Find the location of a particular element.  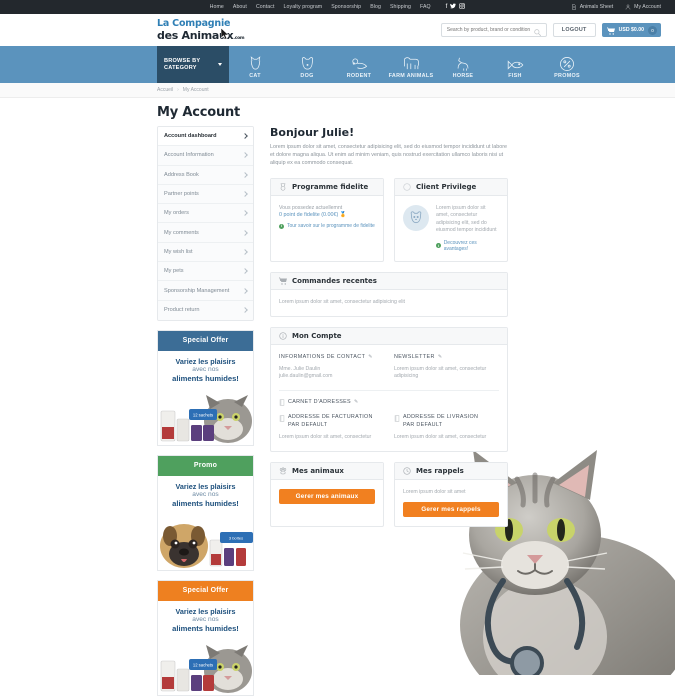

mon-compte-header: Mon Compte is located at coordinates (389, 336).